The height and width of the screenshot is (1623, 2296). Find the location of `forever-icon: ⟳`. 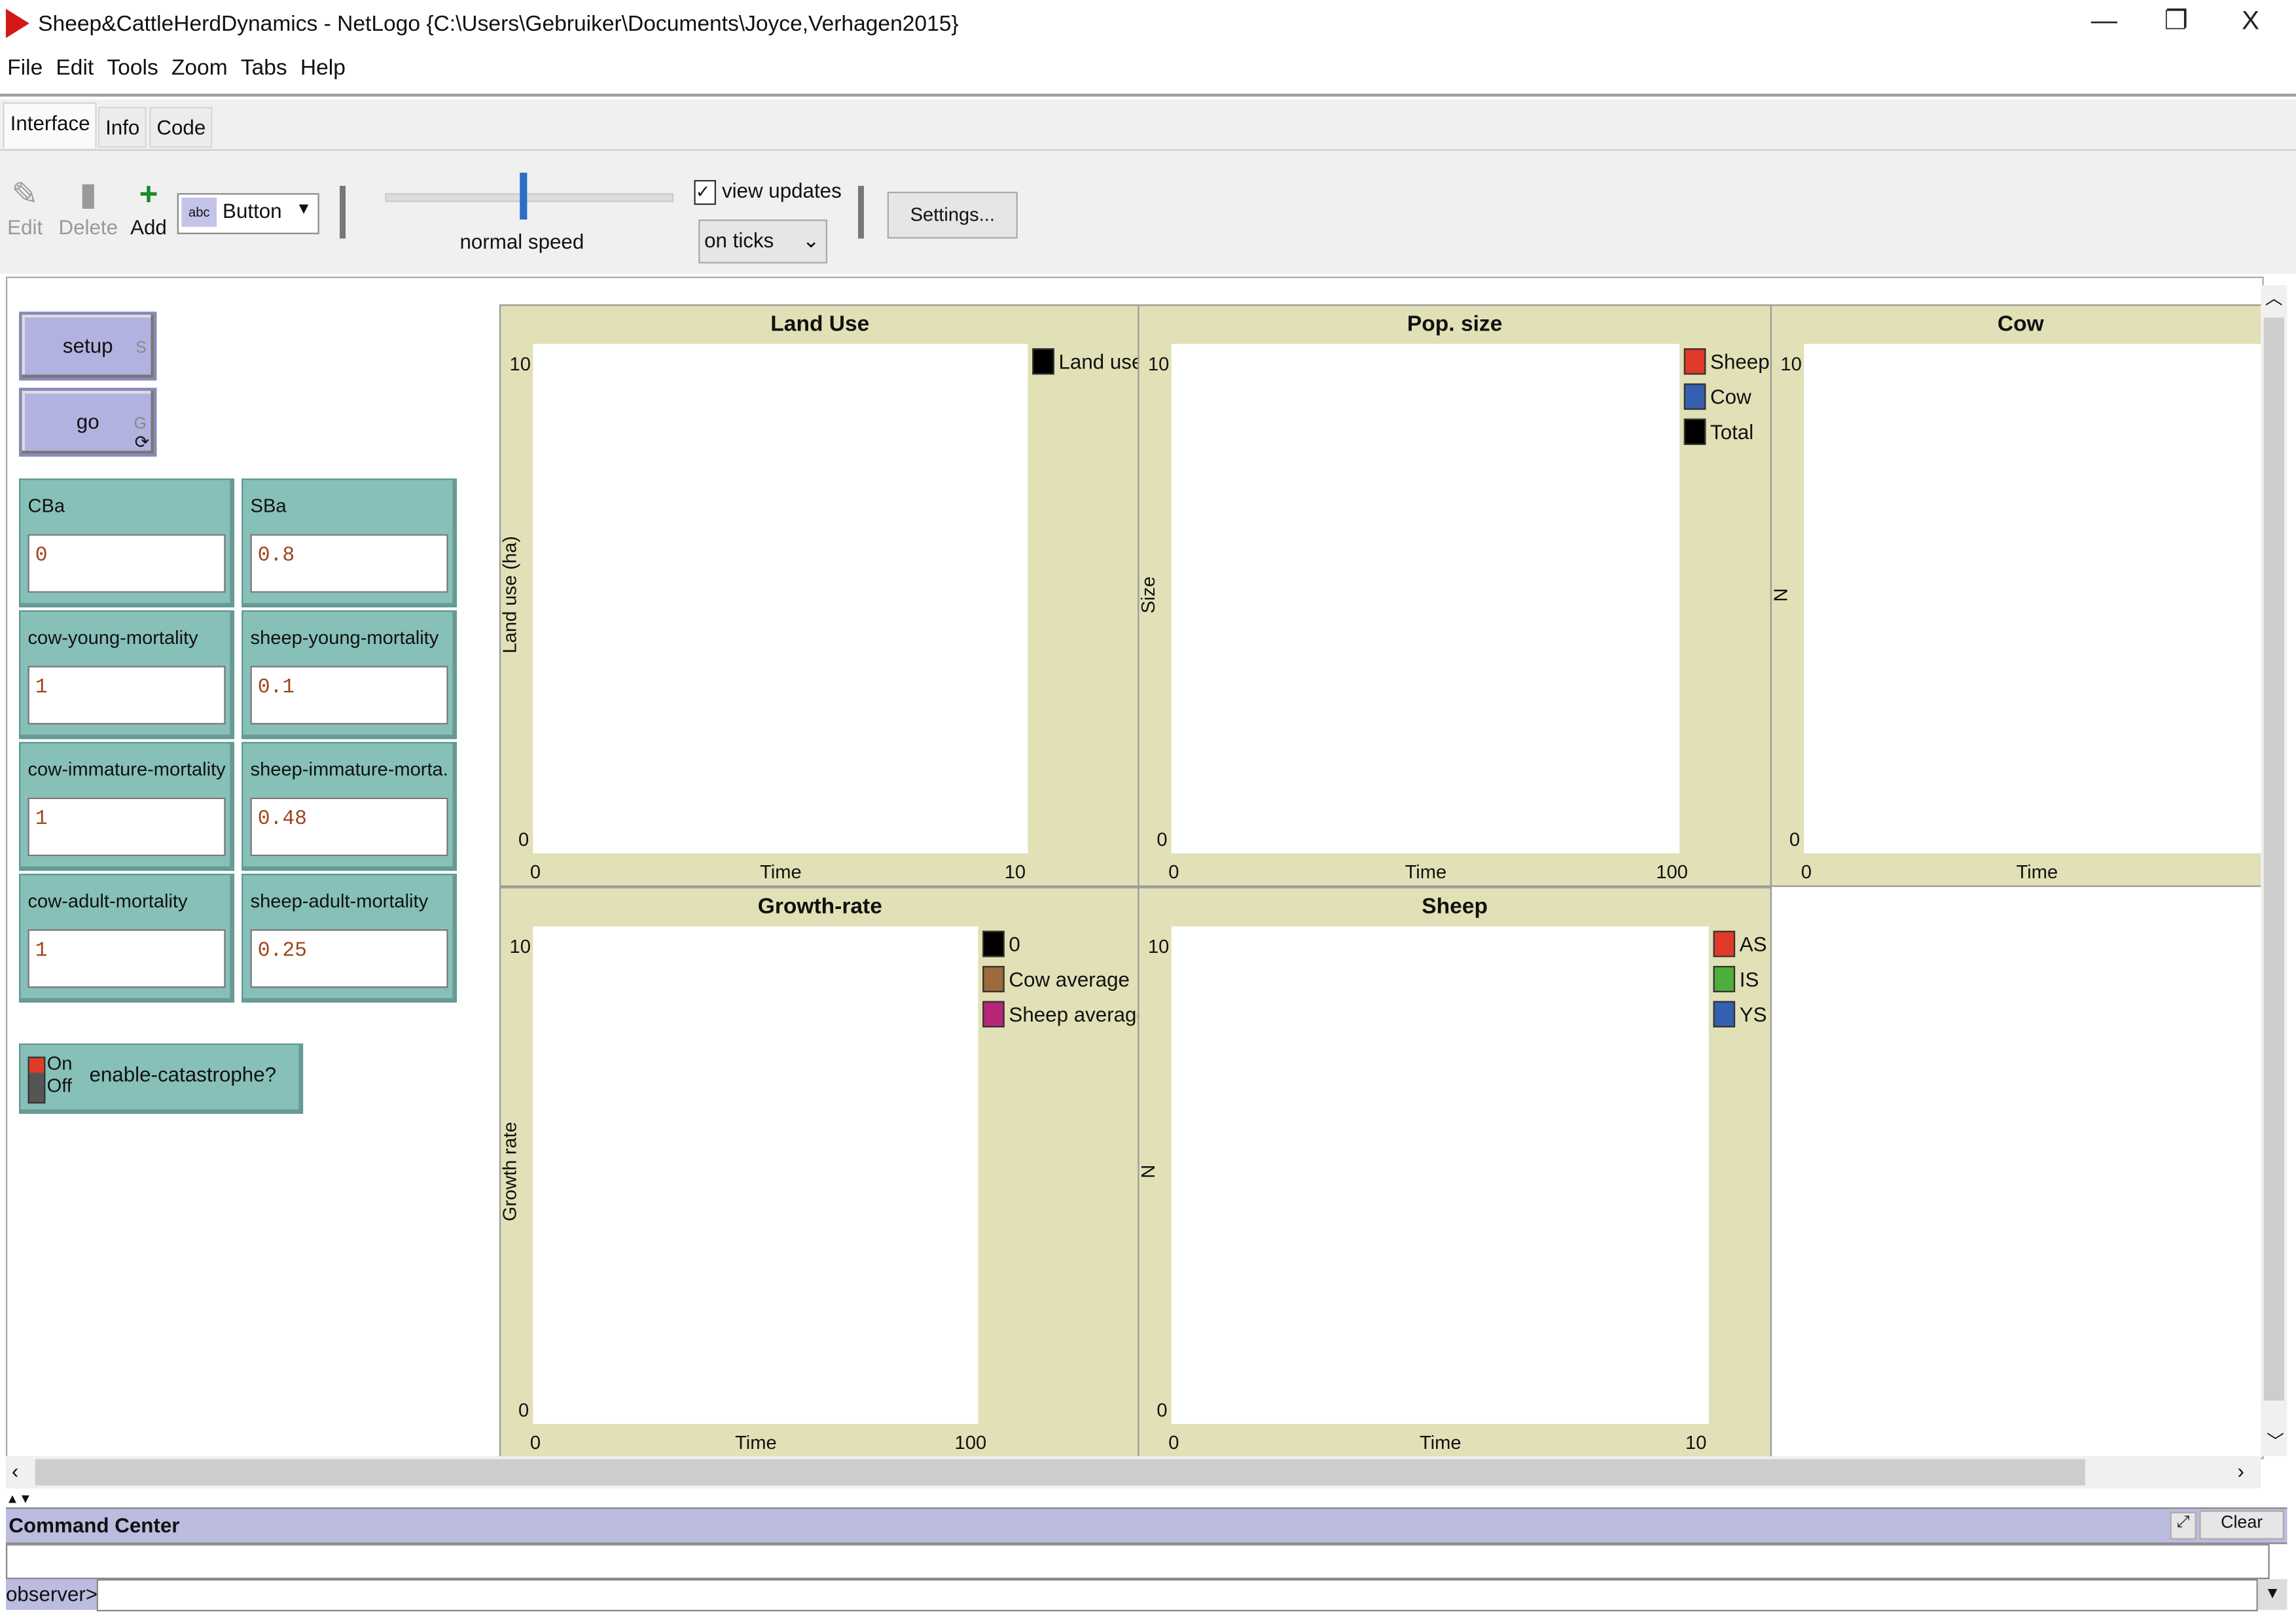

forever-icon: ⟳ is located at coordinates (142, 442).